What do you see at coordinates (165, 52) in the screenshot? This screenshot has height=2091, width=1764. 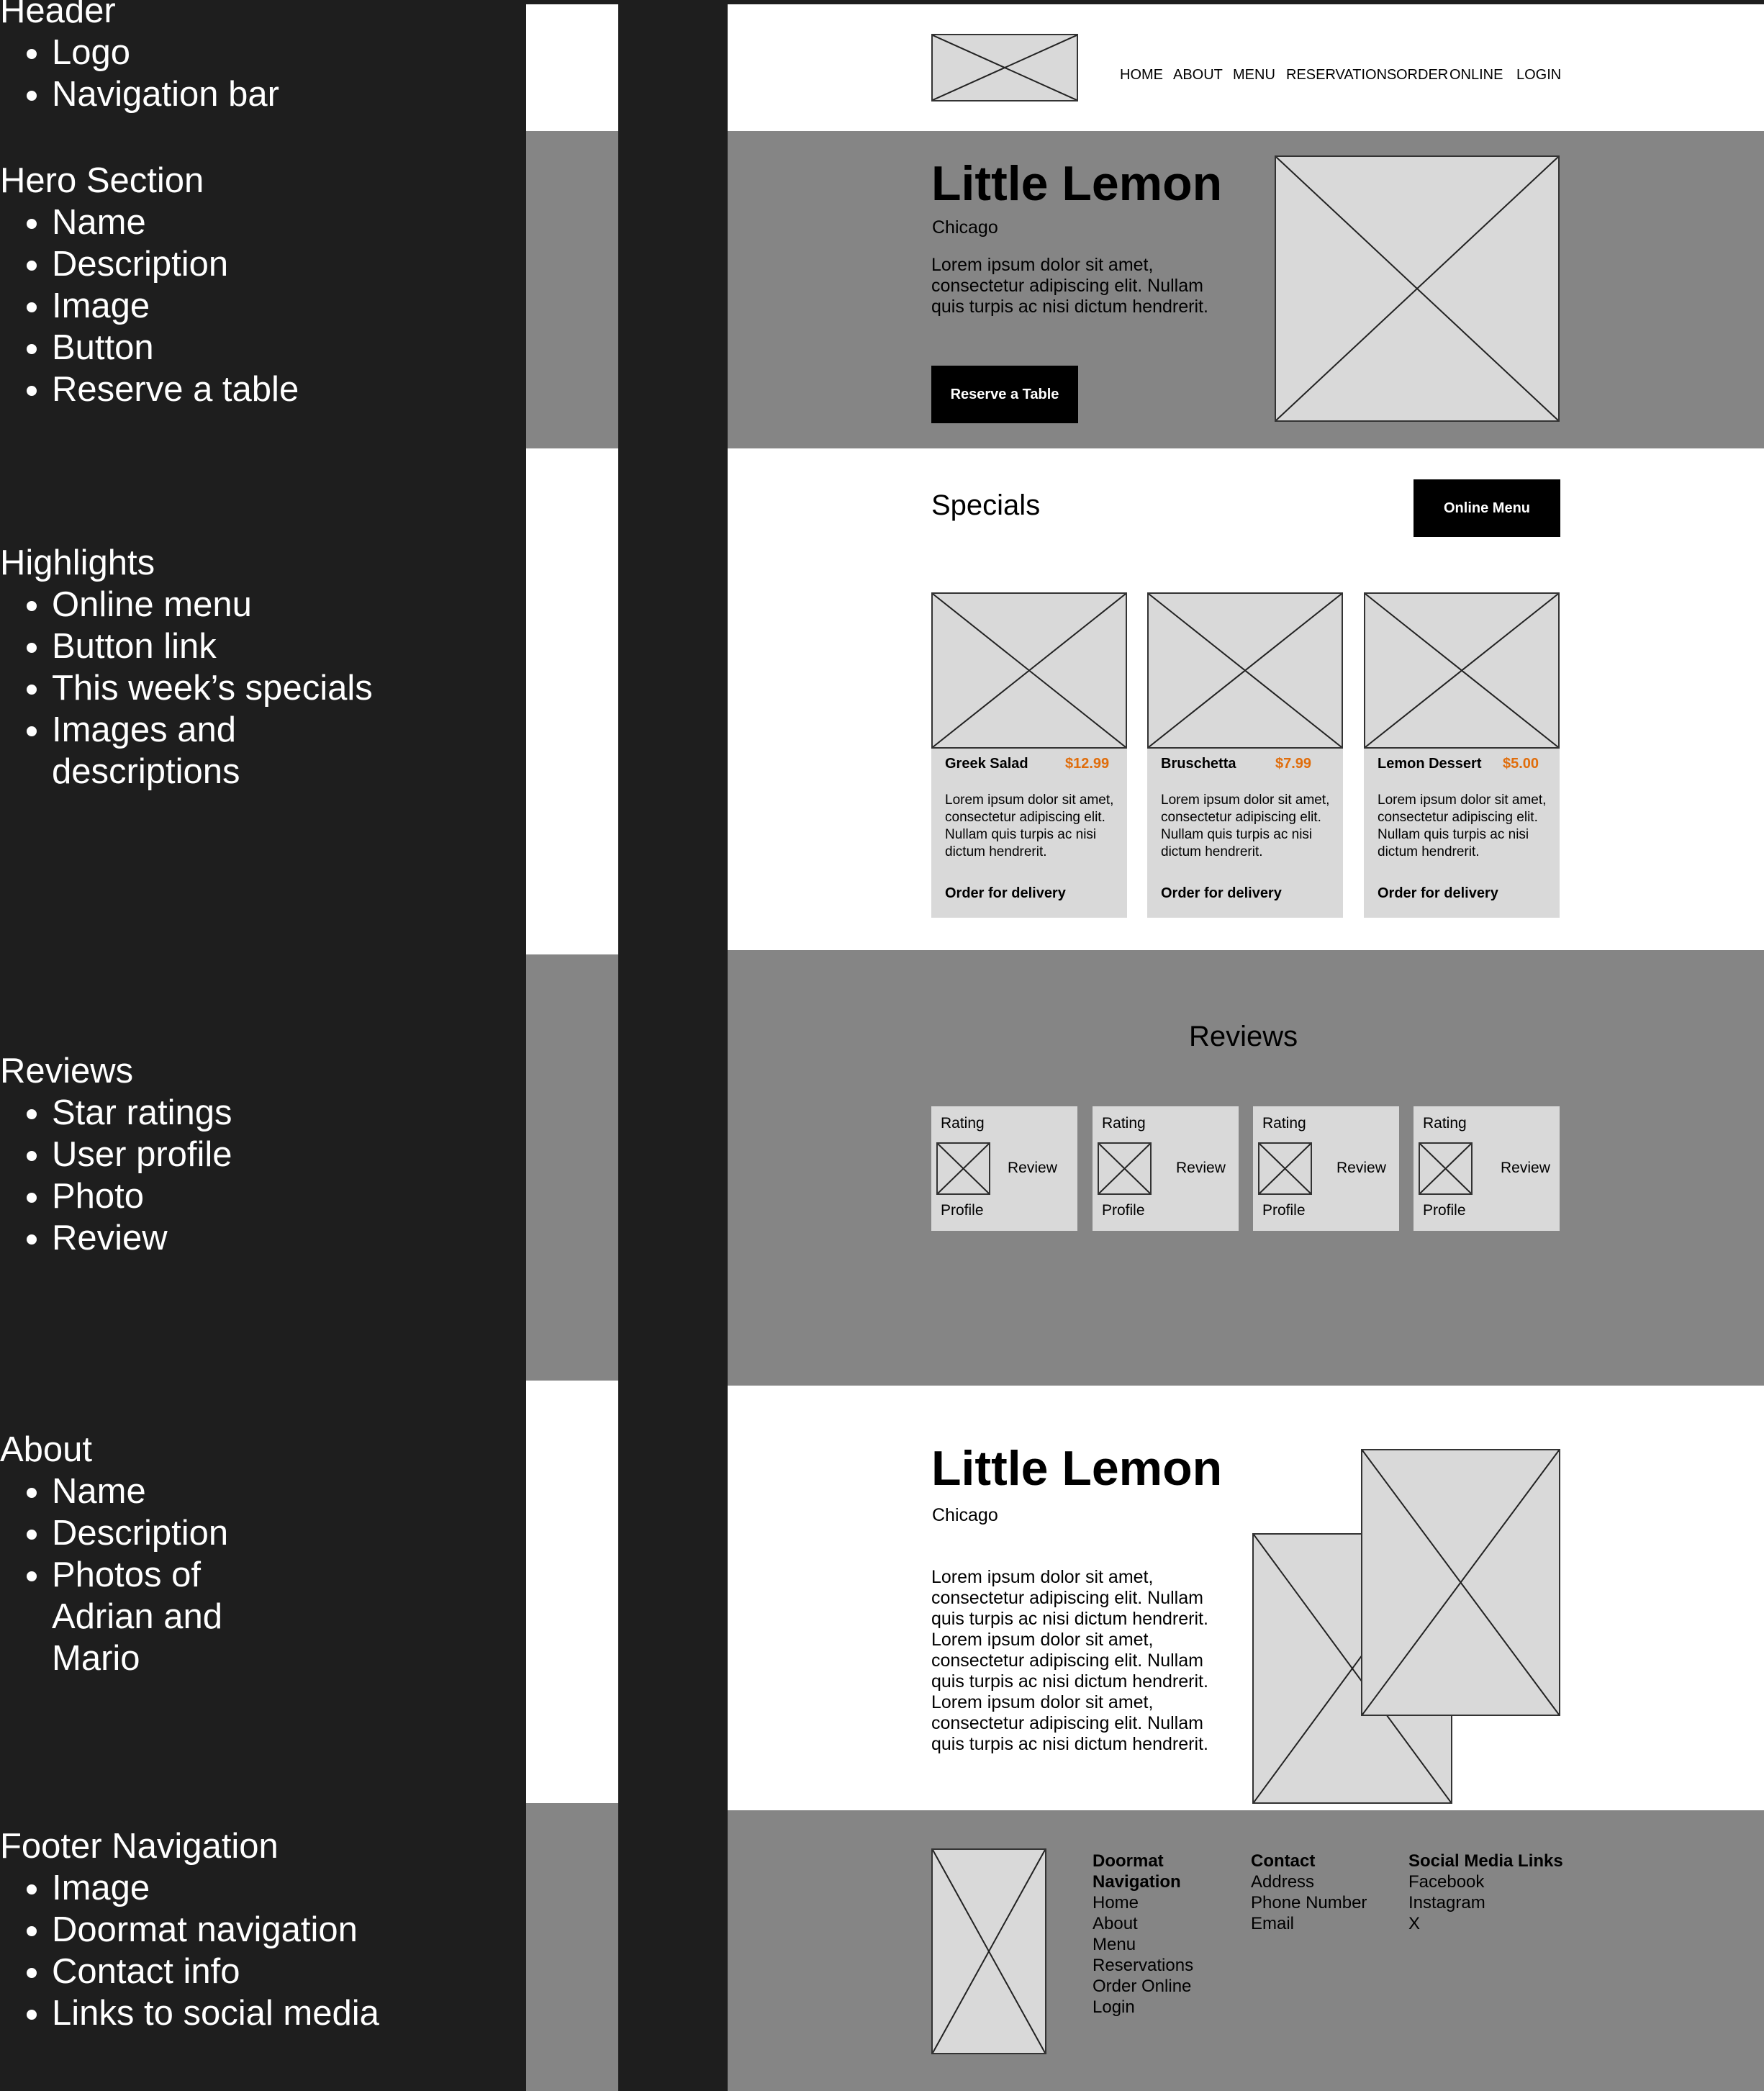 I see `annotation-item: Logo` at bounding box center [165, 52].